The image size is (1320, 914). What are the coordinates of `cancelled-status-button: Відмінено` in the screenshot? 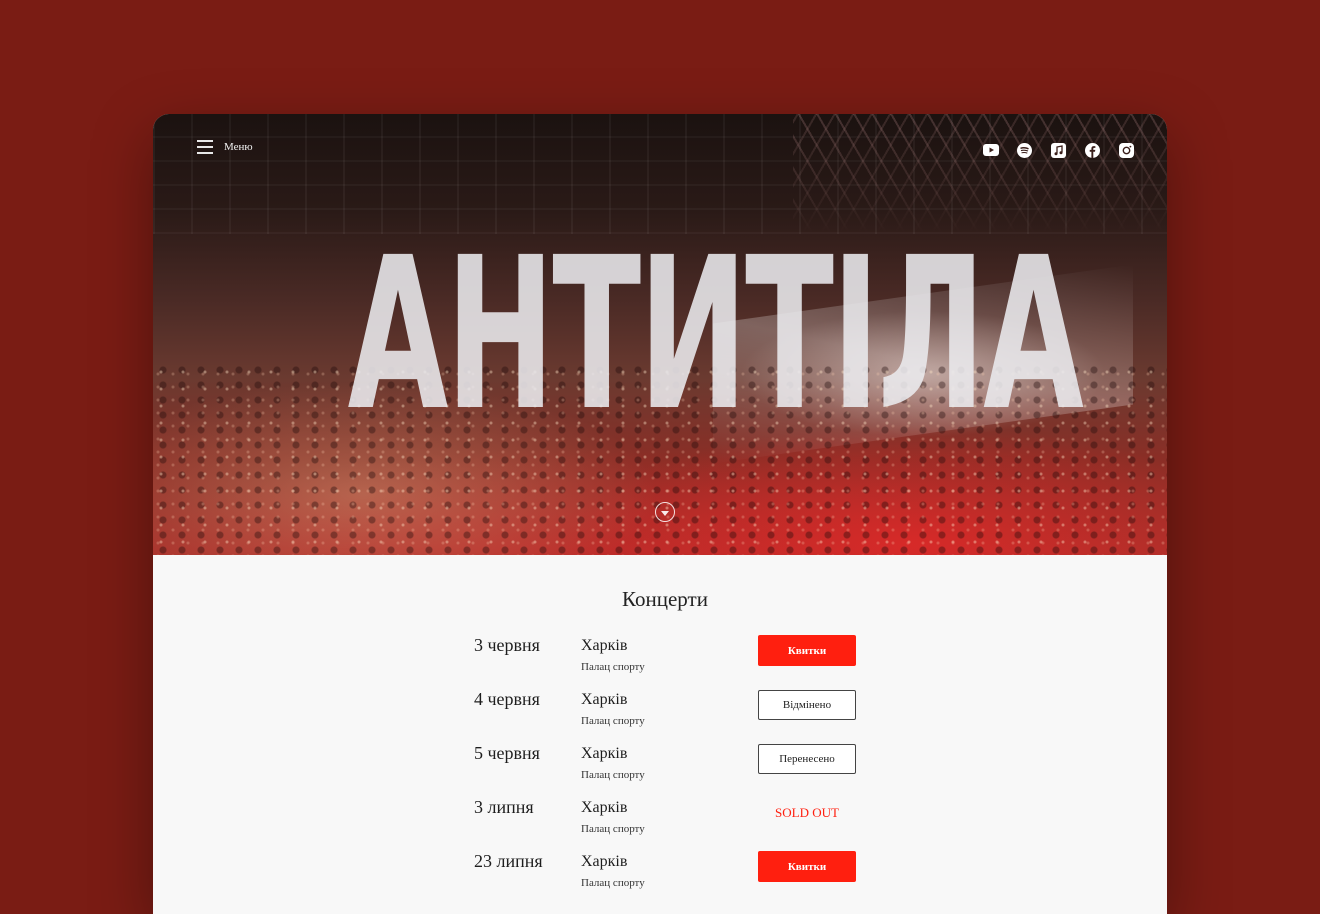 It's located at (807, 705).